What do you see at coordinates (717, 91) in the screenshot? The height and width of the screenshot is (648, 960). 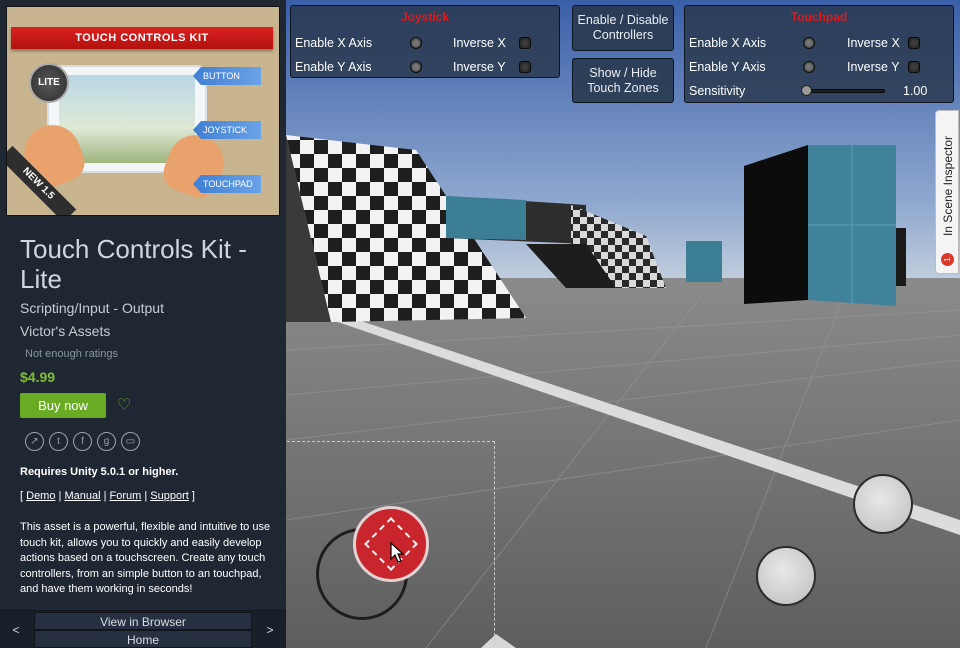 I see `sensitivity-label: Sensitivity` at bounding box center [717, 91].